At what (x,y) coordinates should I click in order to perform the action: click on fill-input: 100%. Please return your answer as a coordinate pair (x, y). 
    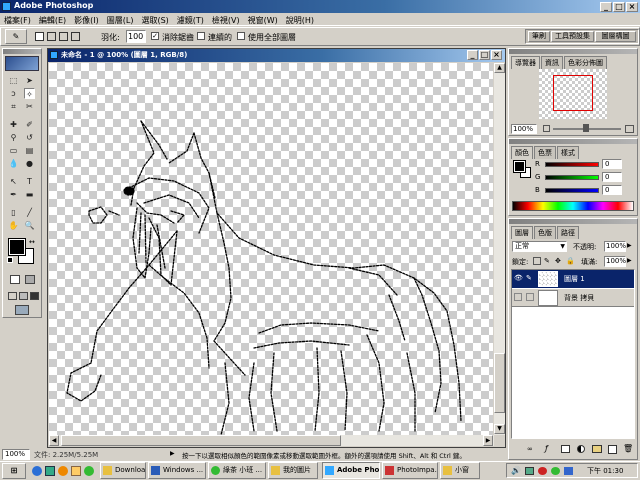
    Looking at the image, I should click on (615, 261).